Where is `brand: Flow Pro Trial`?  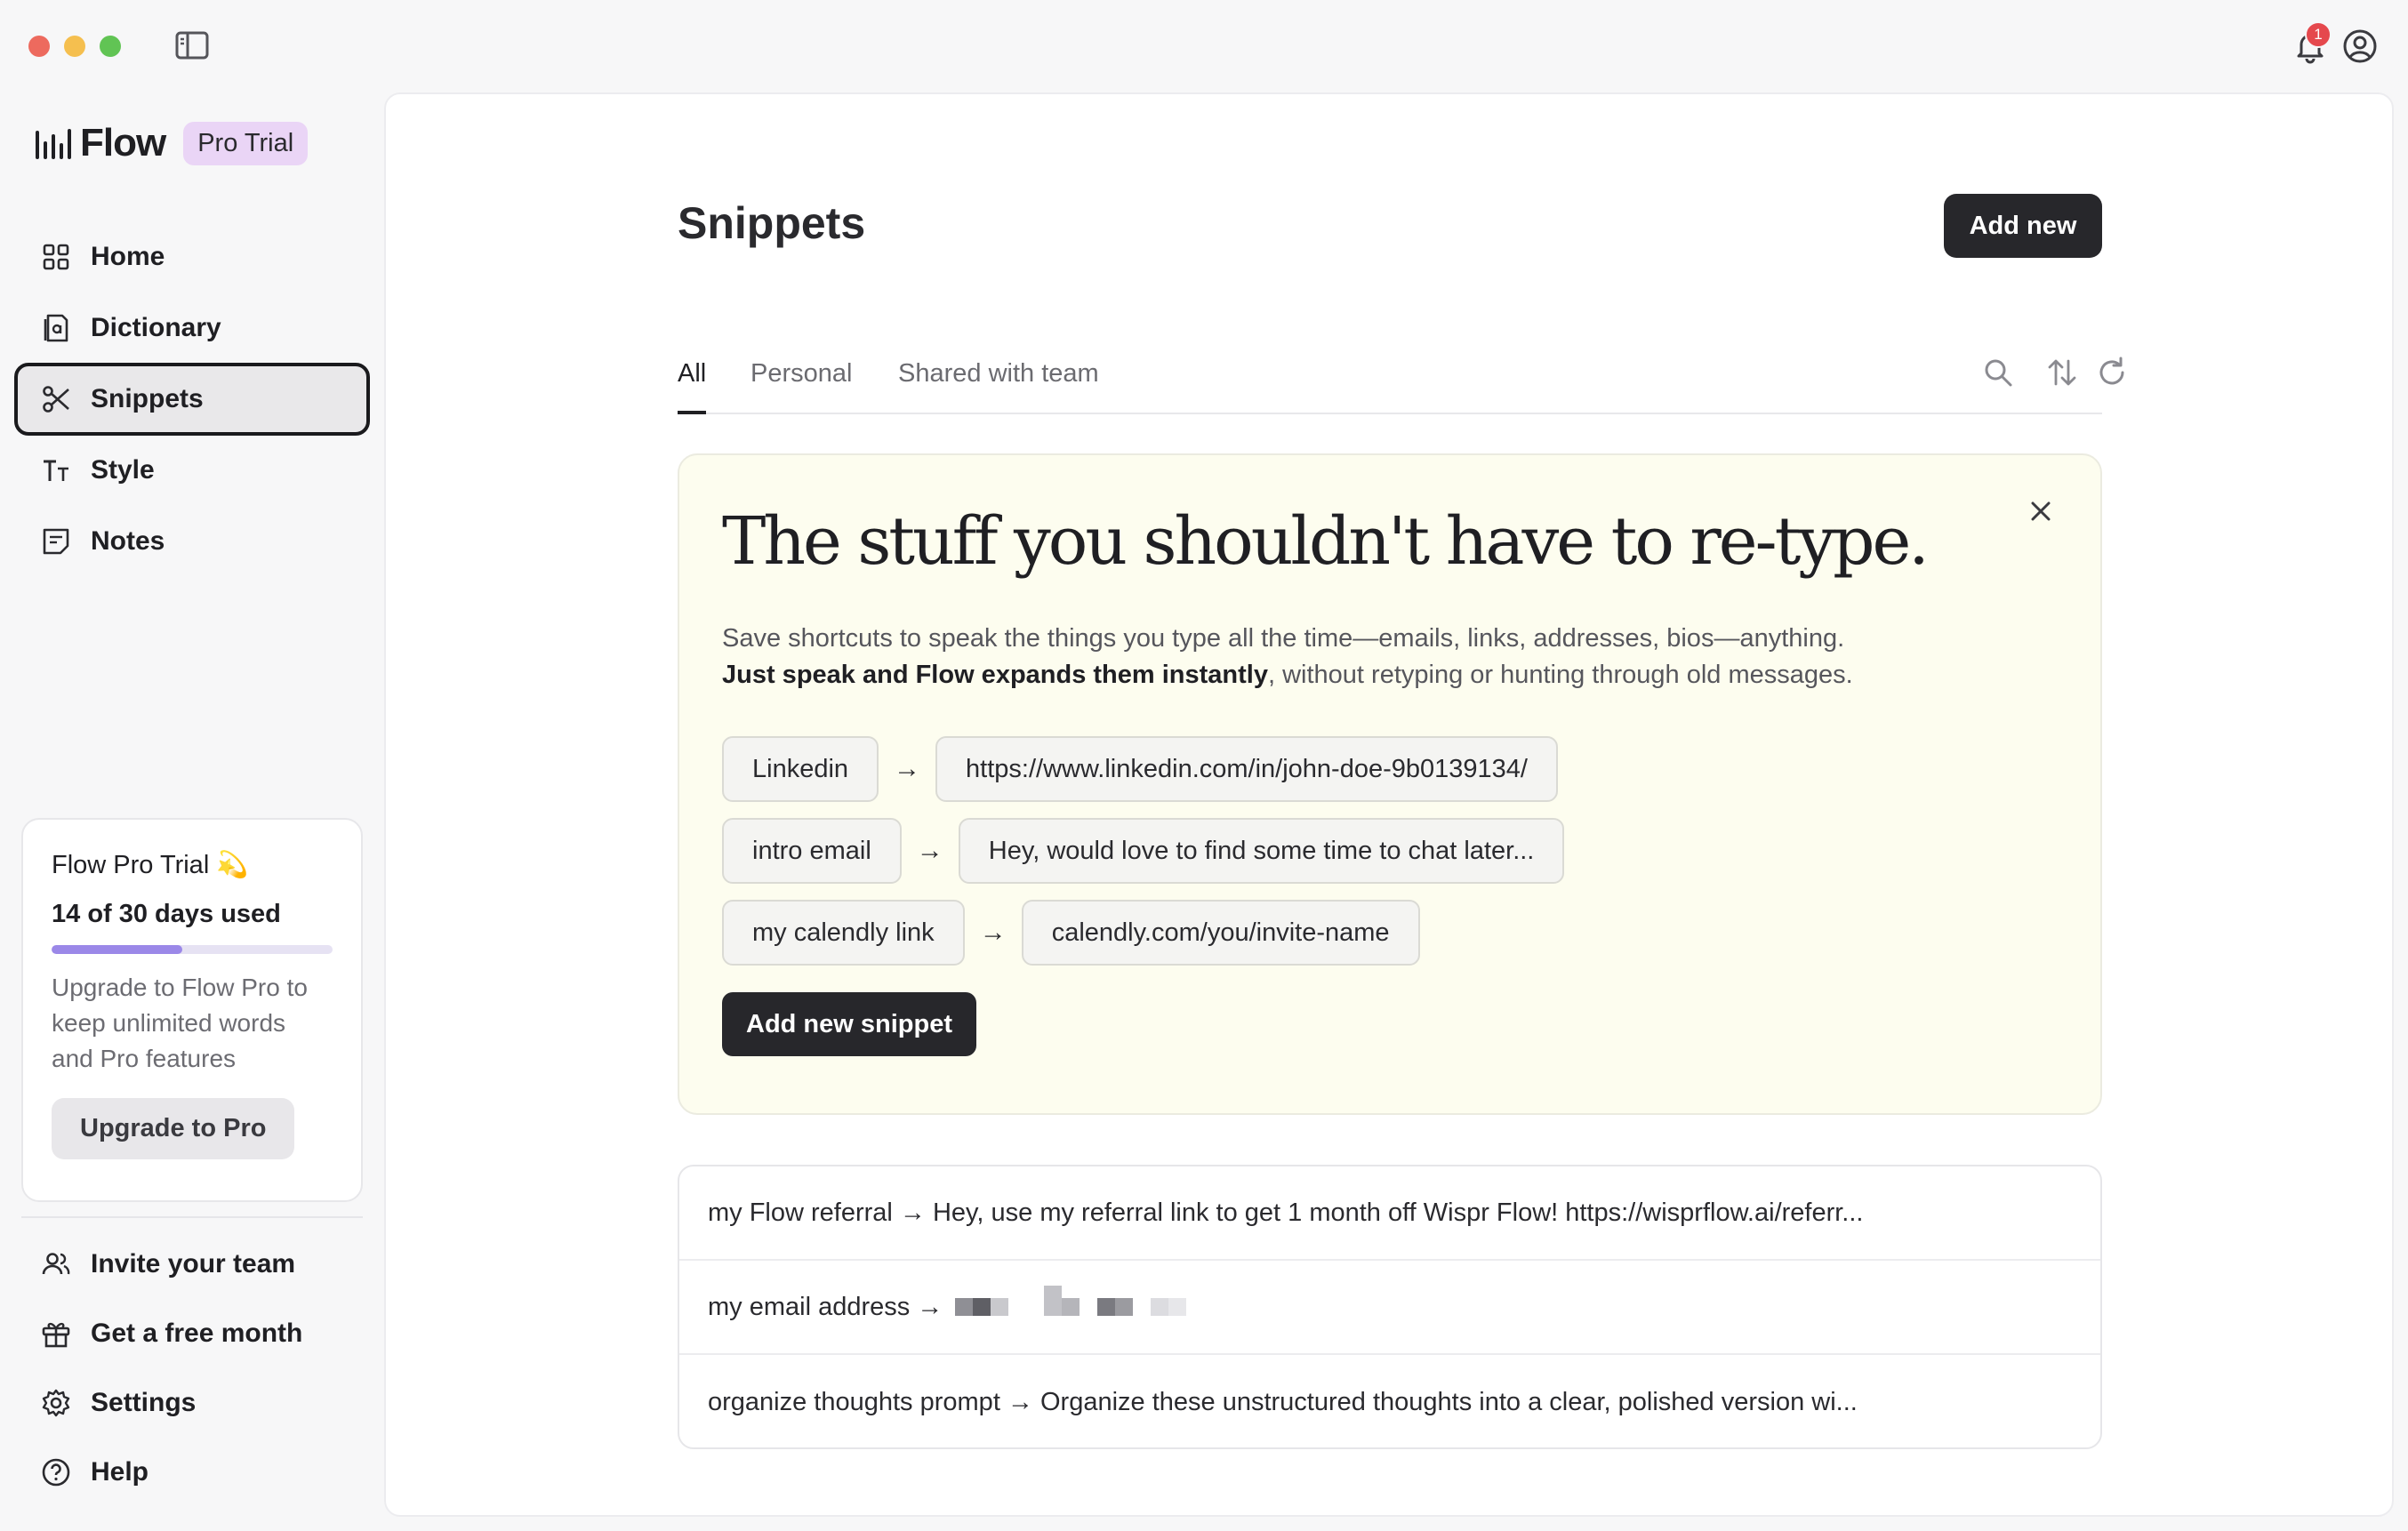 brand: Flow Pro Trial is located at coordinates (172, 143).